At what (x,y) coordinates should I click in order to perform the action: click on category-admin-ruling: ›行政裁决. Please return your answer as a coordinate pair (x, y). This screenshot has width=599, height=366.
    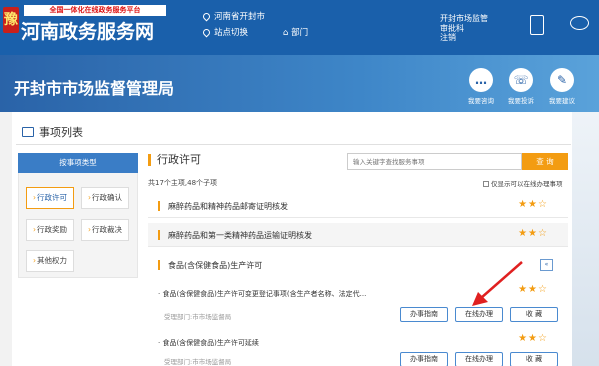
    Looking at the image, I should click on (105, 230).